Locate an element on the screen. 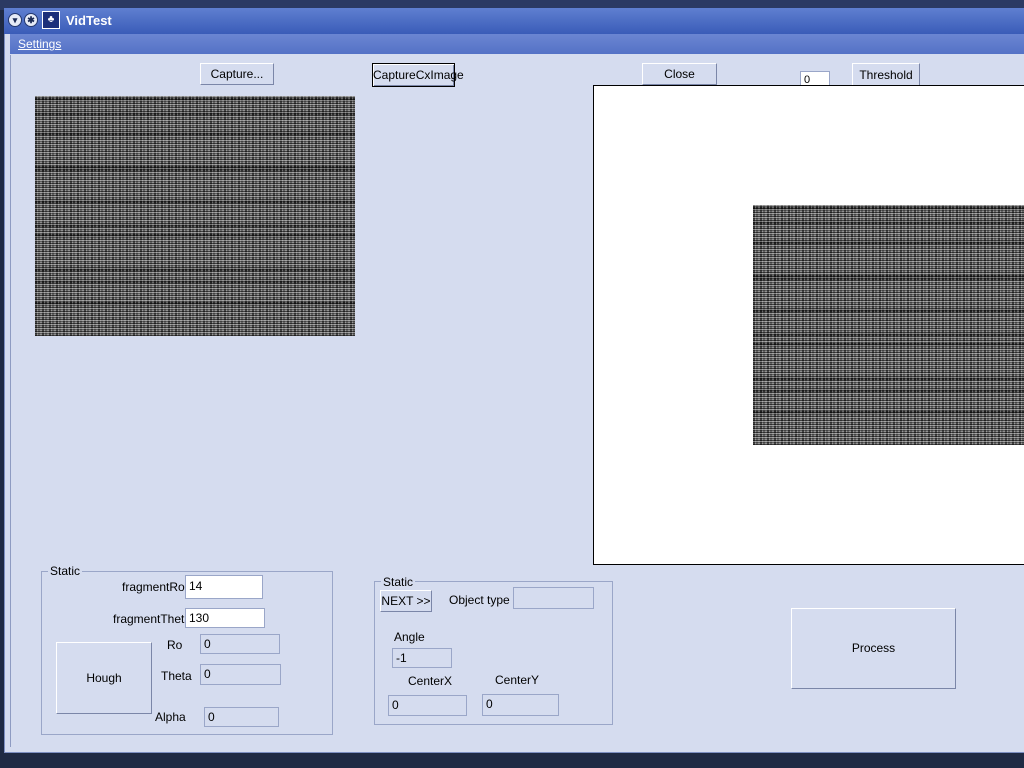  centery-label: CenterY is located at coordinates (517, 680).